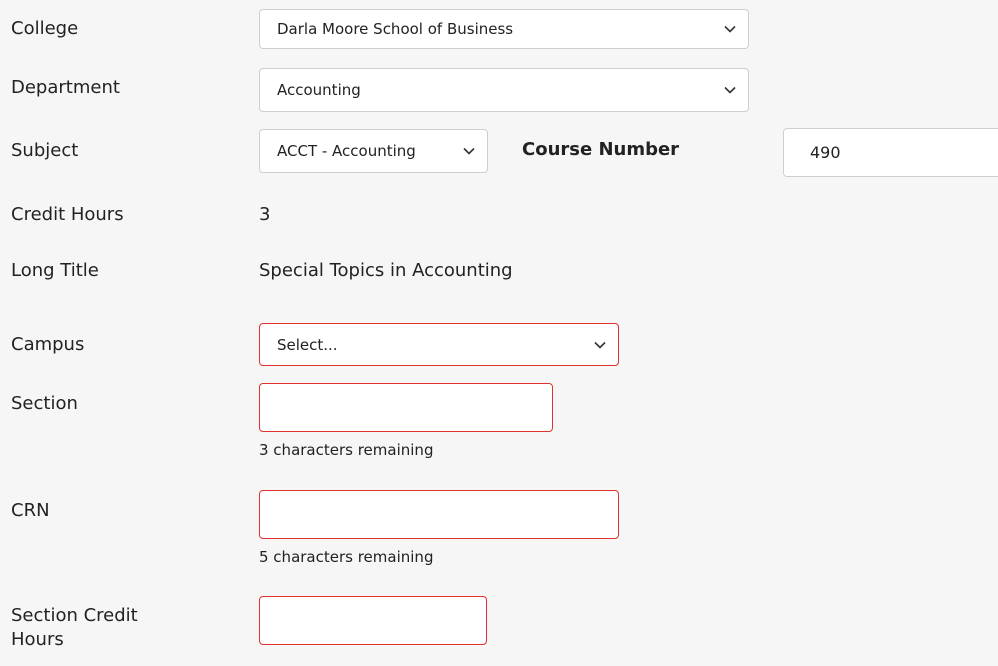 This screenshot has height=666, width=998. Describe the element at coordinates (265, 214) in the screenshot. I see `credit-hours-value: 3` at that location.